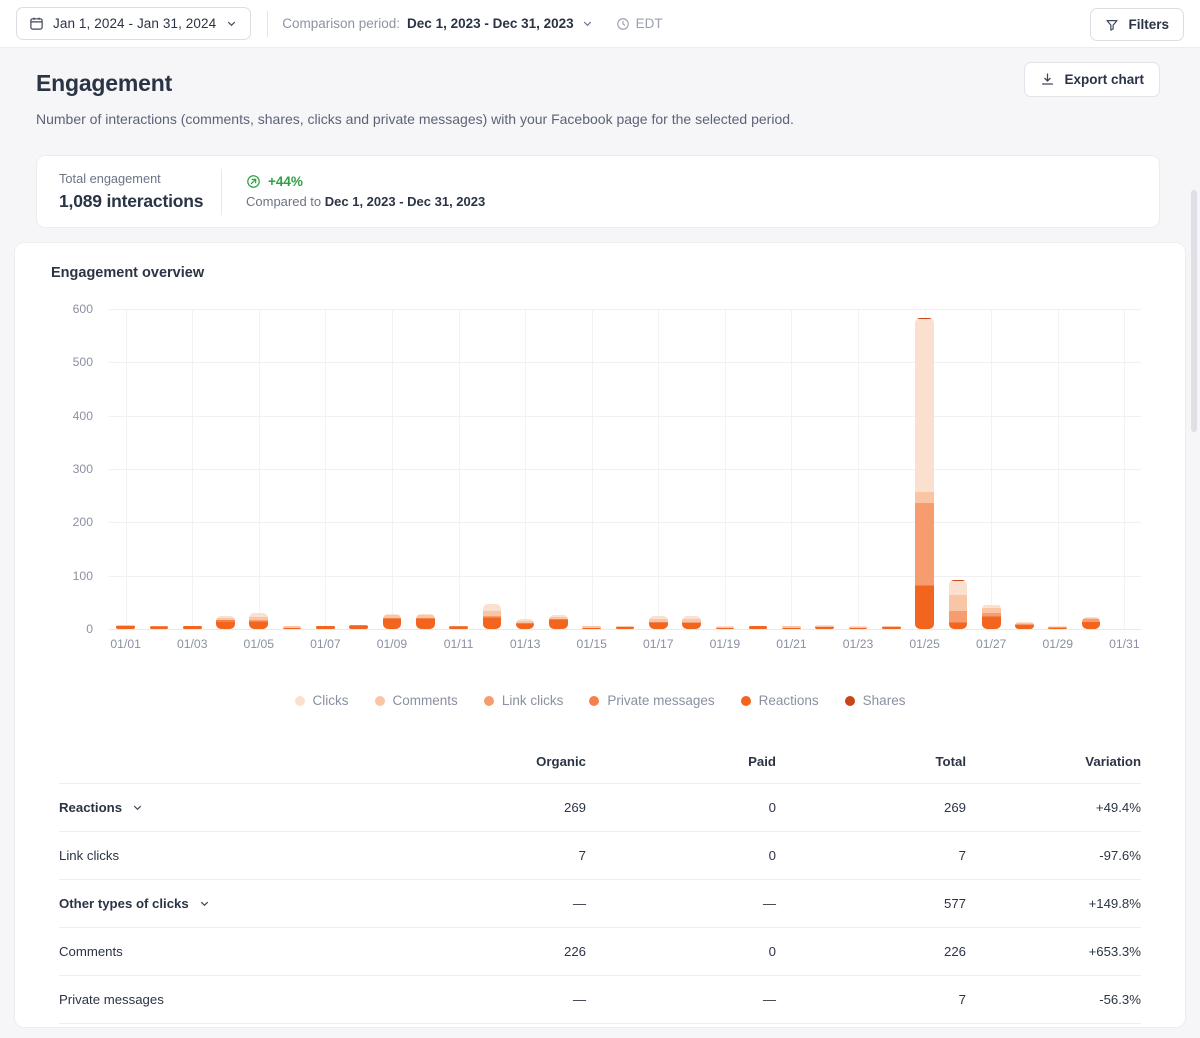 The image size is (1200, 1038). What do you see at coordinates (950, 761) in the screenshot?
I see `table-header-total: Total` at bounding box center [950, 761].